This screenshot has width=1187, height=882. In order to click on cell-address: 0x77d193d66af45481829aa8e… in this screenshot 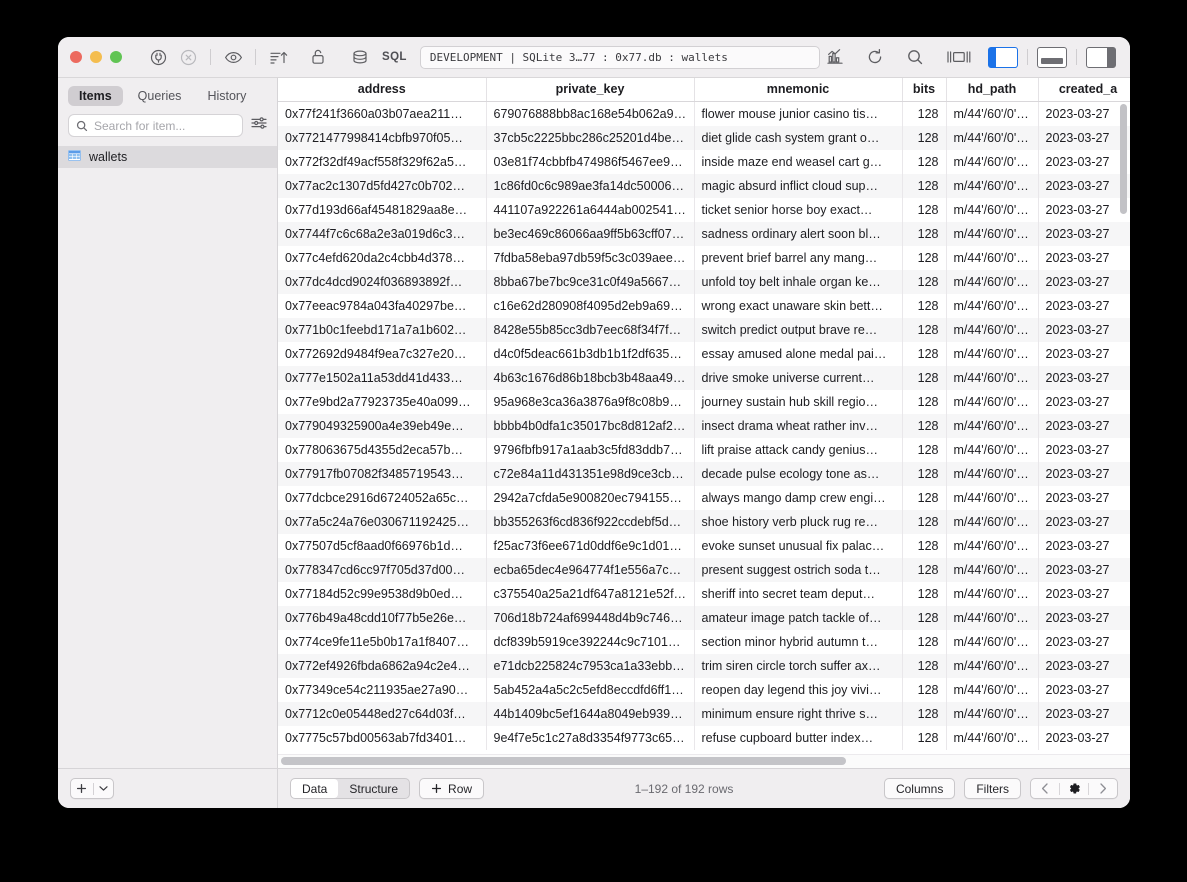, I will do `click(382, 209)`.